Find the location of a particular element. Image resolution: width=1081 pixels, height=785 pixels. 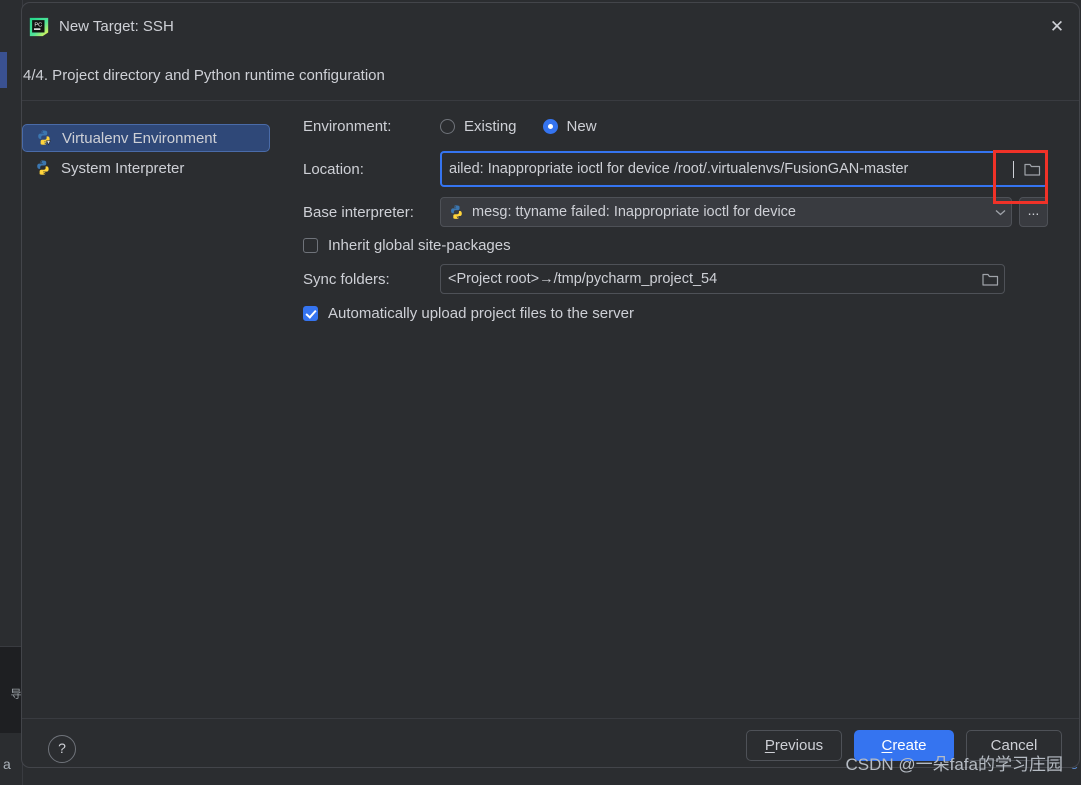

dialog-action-buttons: Previous Create Cancel is located at coordinates (904, 745).